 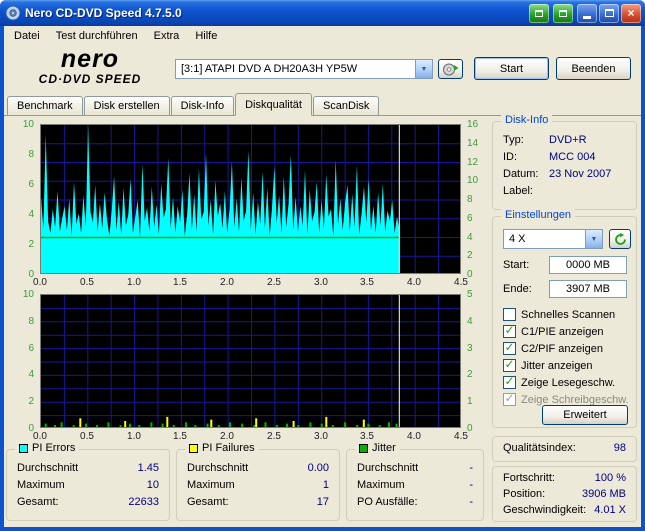 What do you see at coordinates (619, 448) in the screenshot?
I see `quality-index-value: 98` at bounding box center [619, 448].